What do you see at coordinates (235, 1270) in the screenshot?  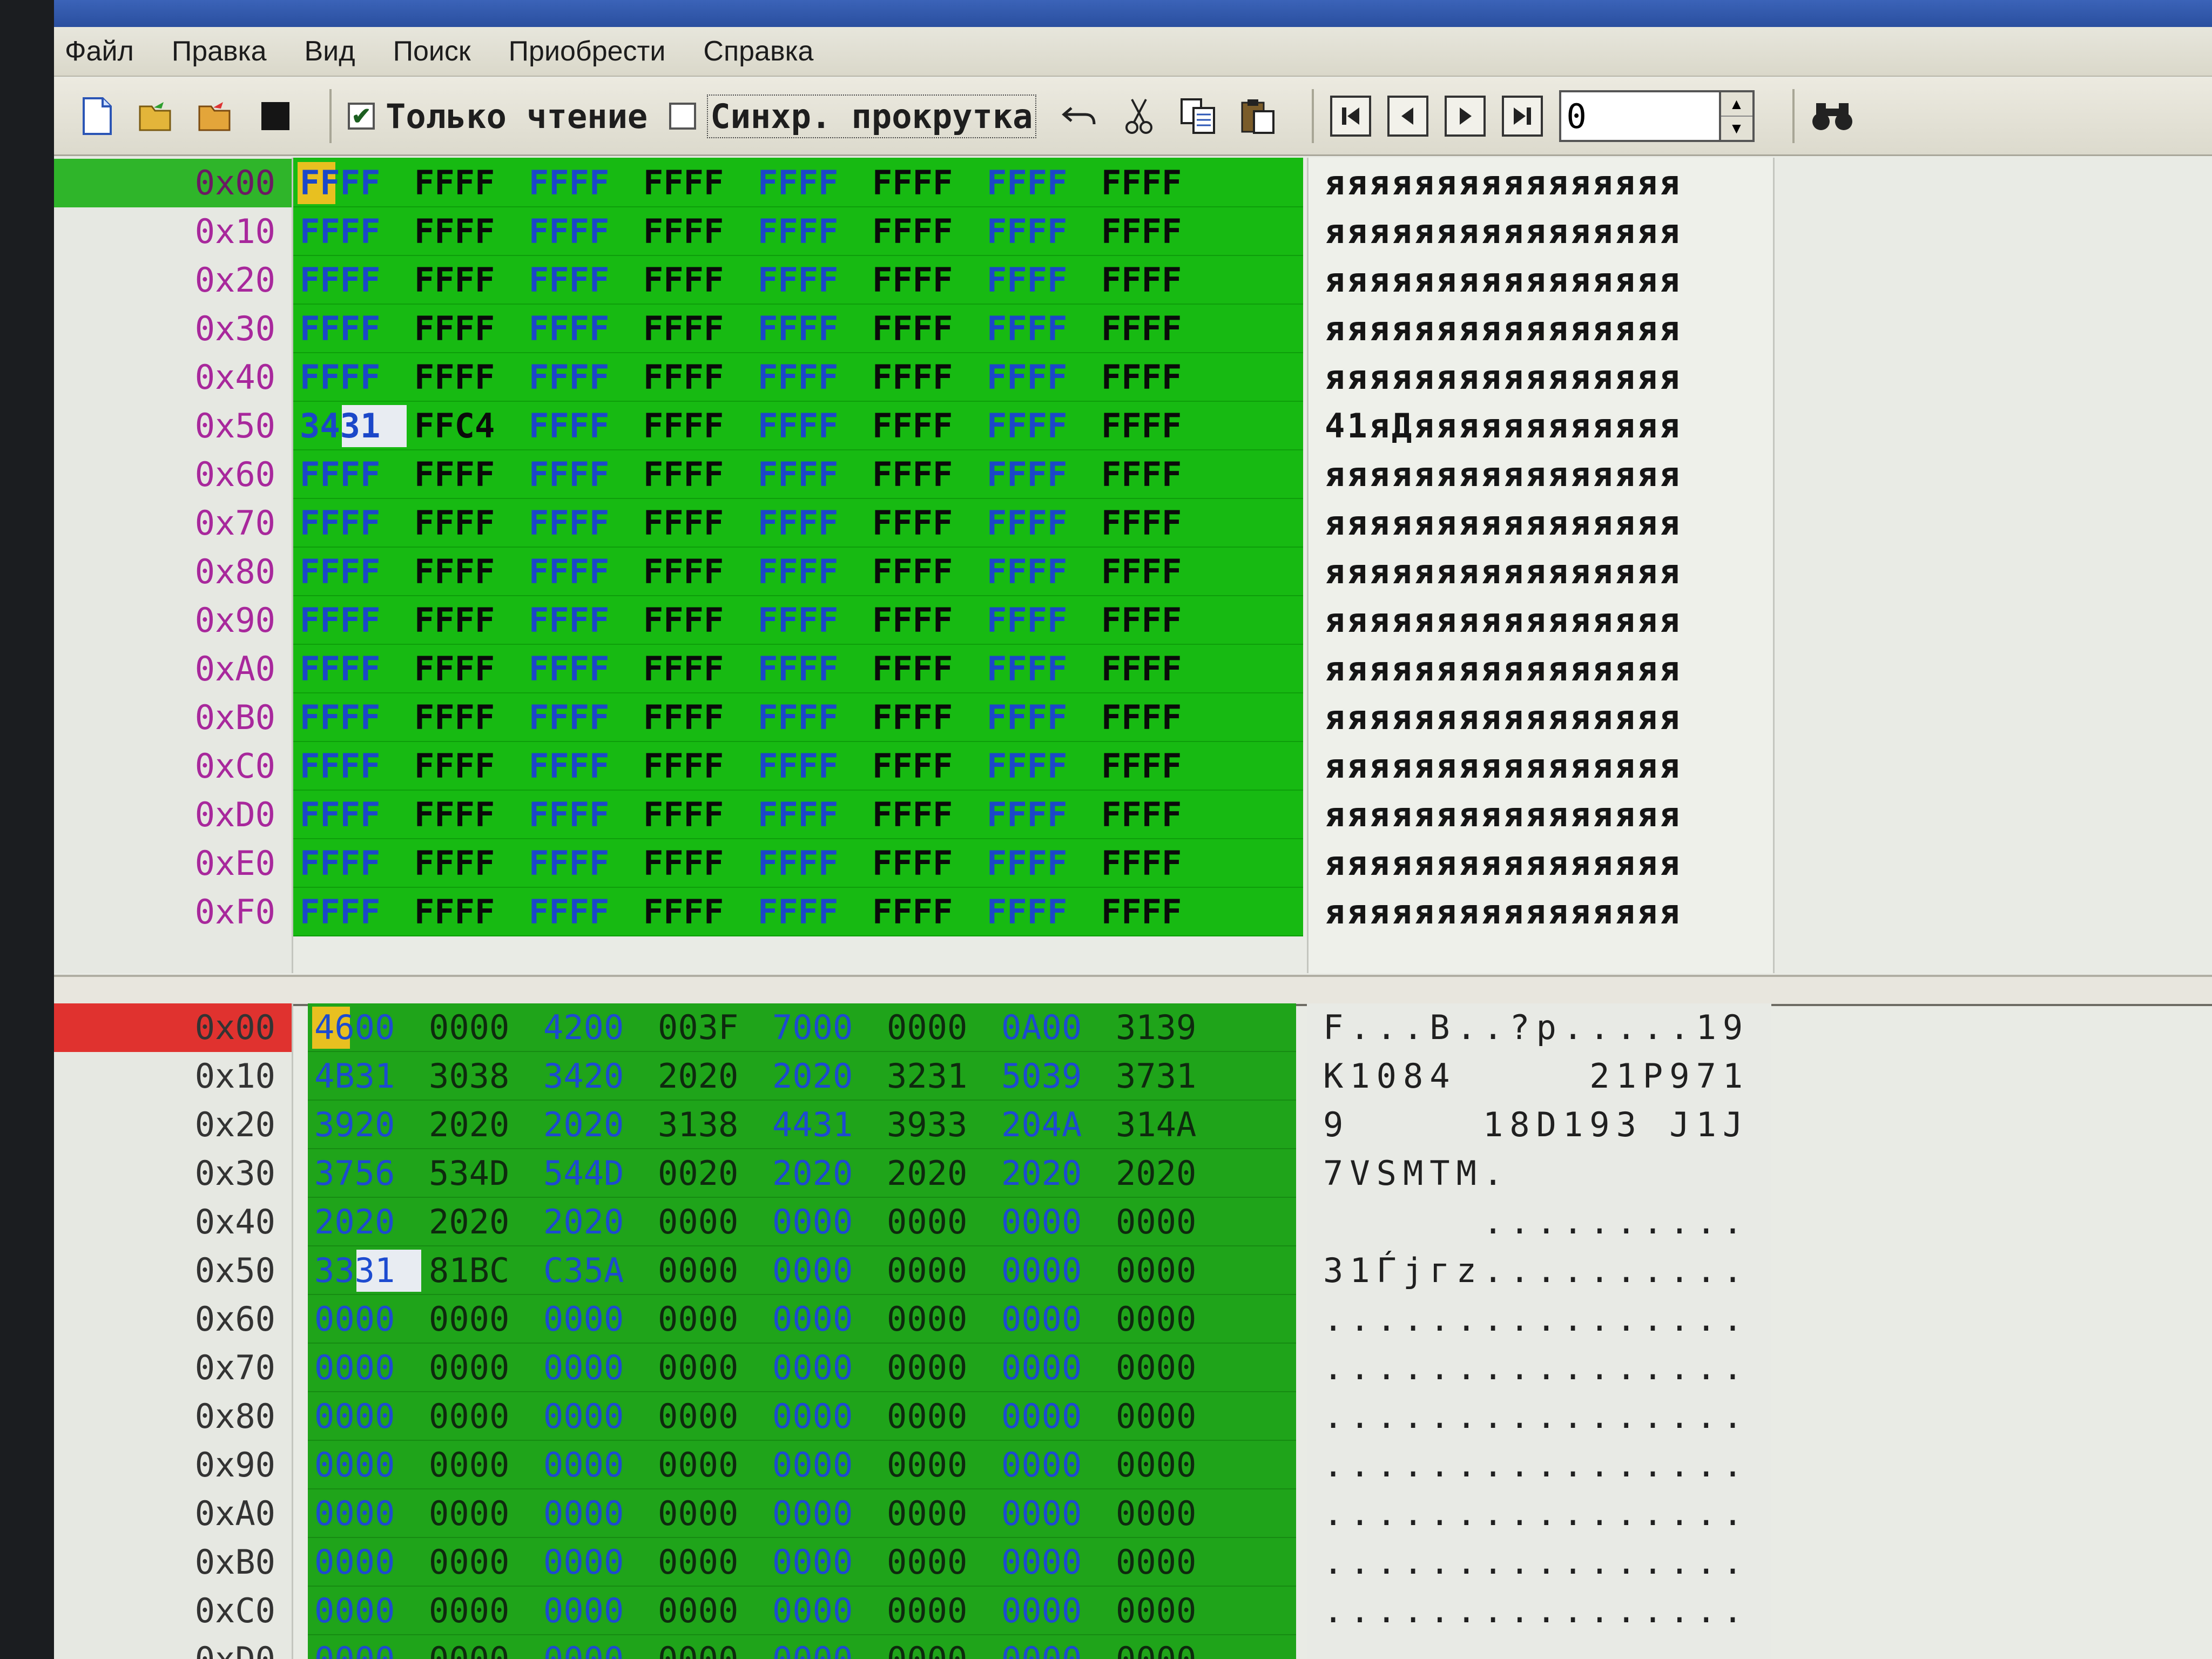 I see `offset-label: 0x50` at bounding box center [235, 1270].